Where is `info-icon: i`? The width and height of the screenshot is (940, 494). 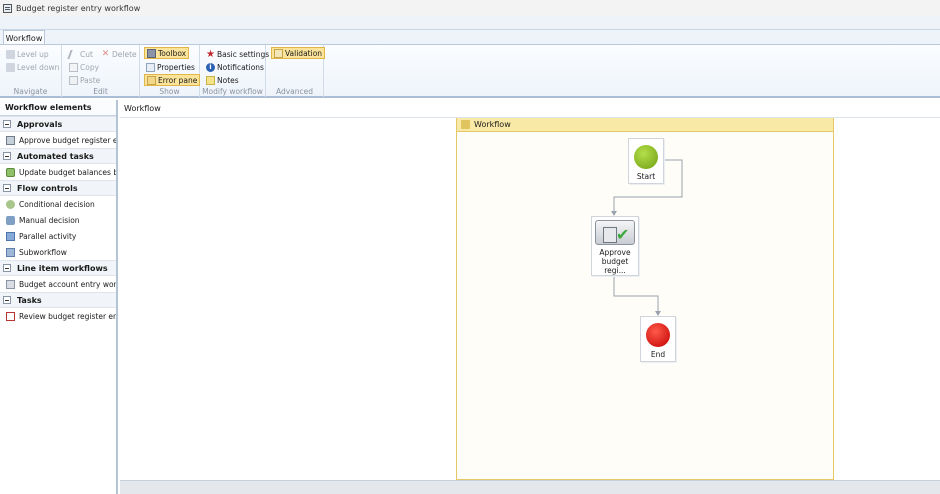
info-icon: i is located at coordinates (210, 67).